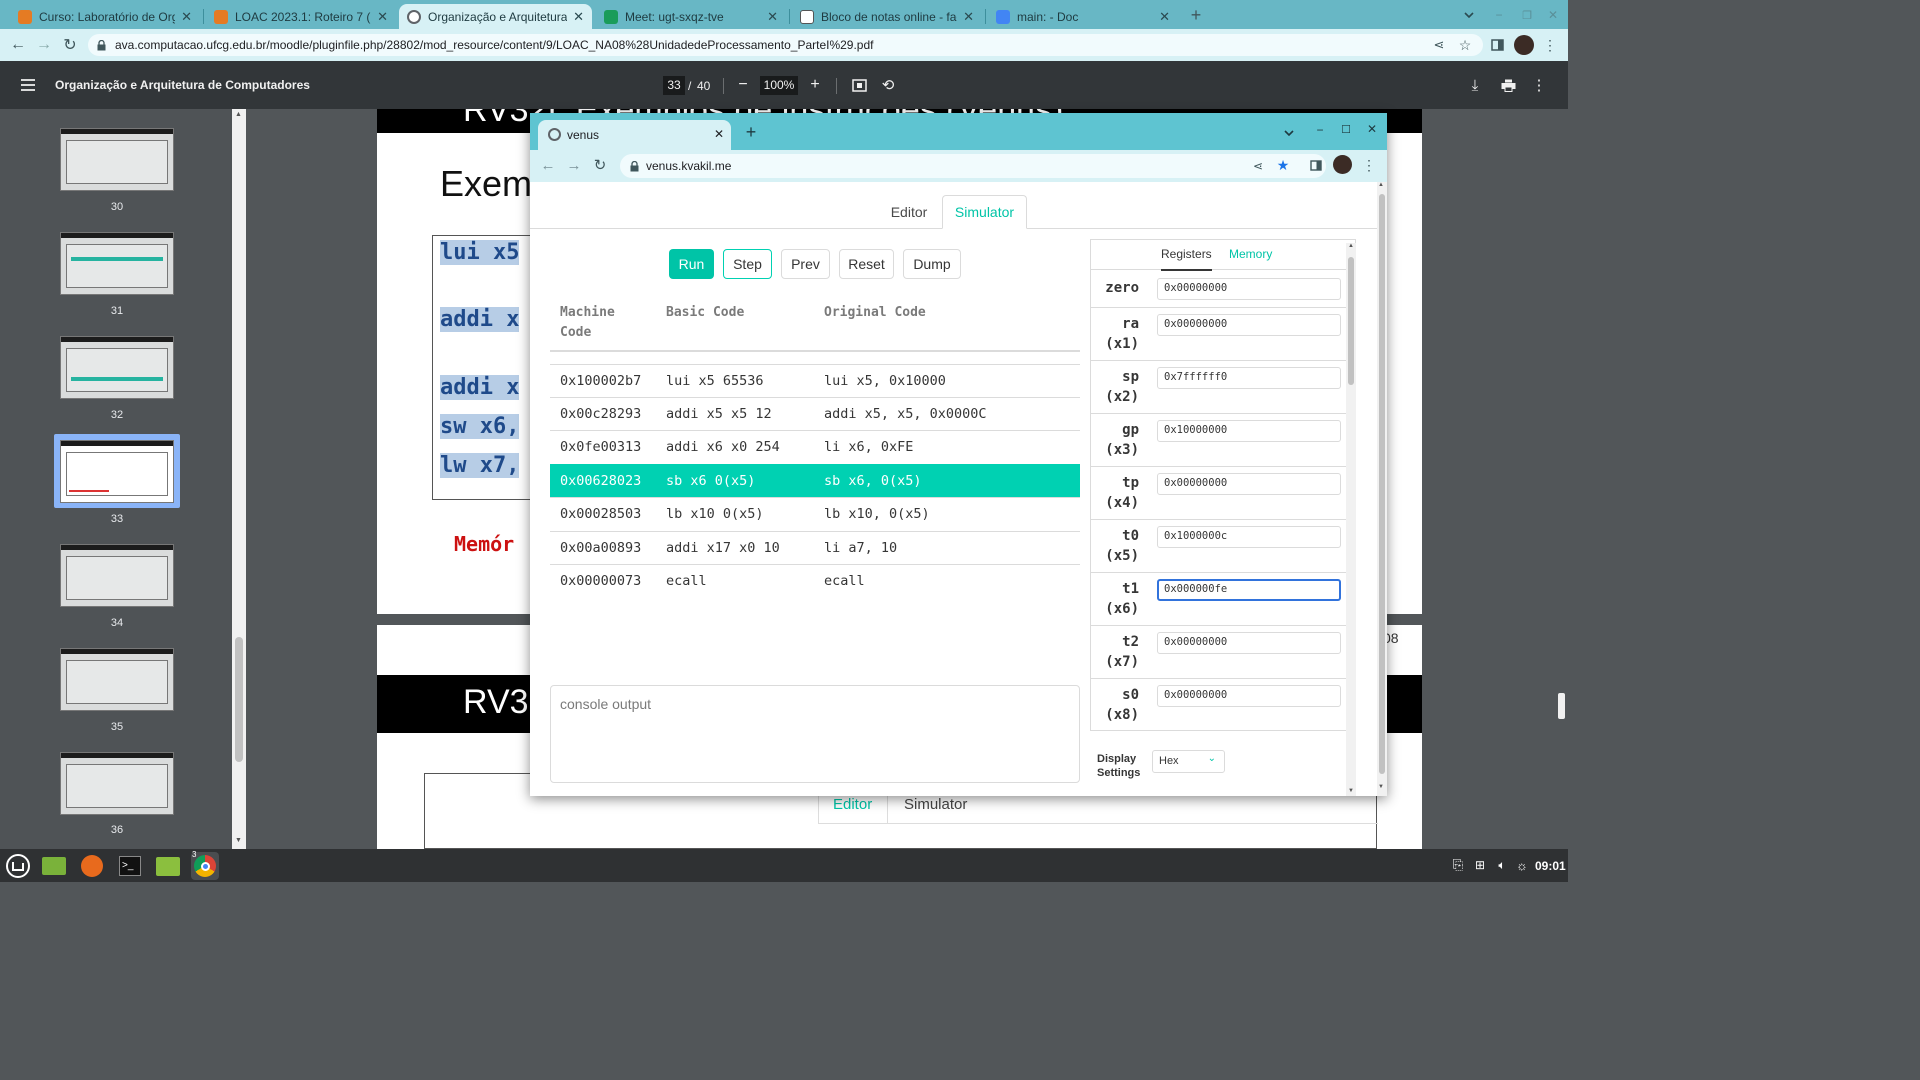 Image resolution: width=1920 pixels, height=1080 pixels. What do you see at coordinates (815, 480) in the screenshot?
I see `program-row-current: 0x00628023 sb x6 0(x5) sb x6, 0(x5)` at bounding box center [815, 480].